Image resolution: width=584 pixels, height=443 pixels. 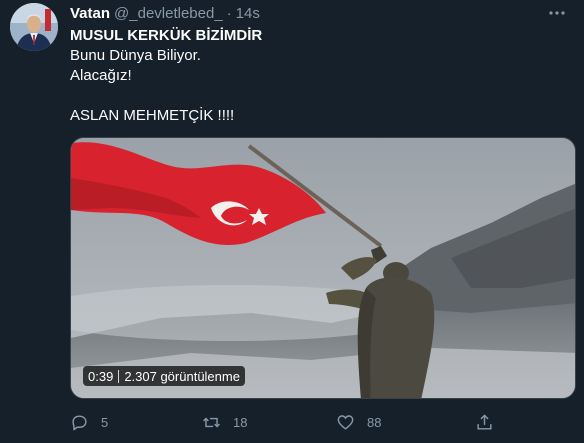 I want to click on reply-icon, so click(x=79, y=422).